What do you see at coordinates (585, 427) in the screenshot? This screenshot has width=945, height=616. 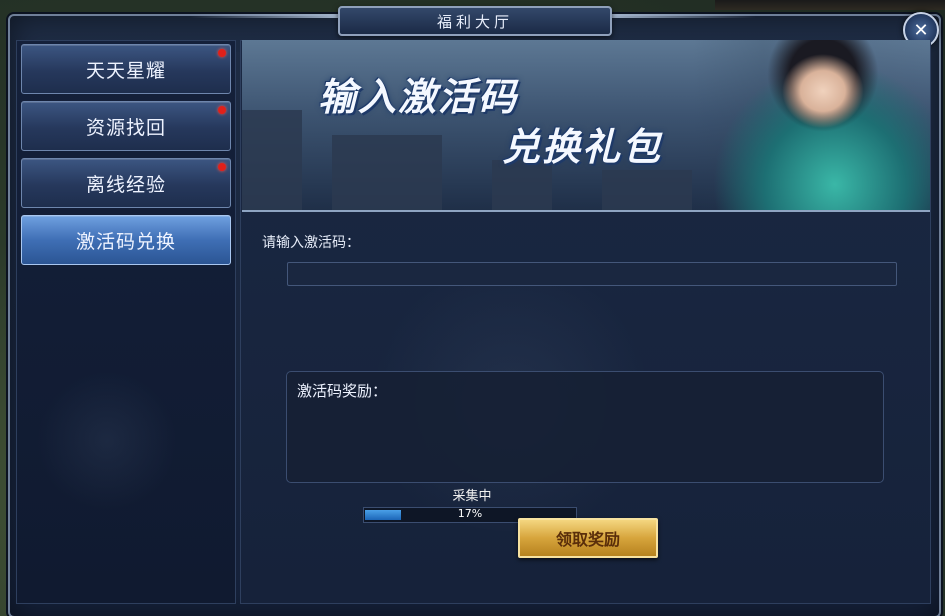 I see `reward-box: 激活码奖励：` at bounding box center [585, 427].